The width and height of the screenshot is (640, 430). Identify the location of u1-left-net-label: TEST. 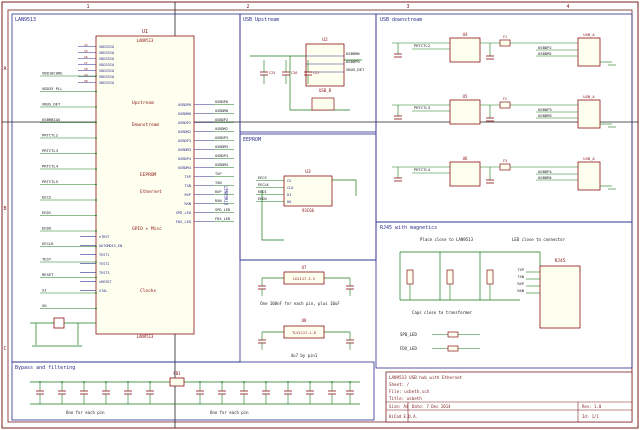
(47, 259).